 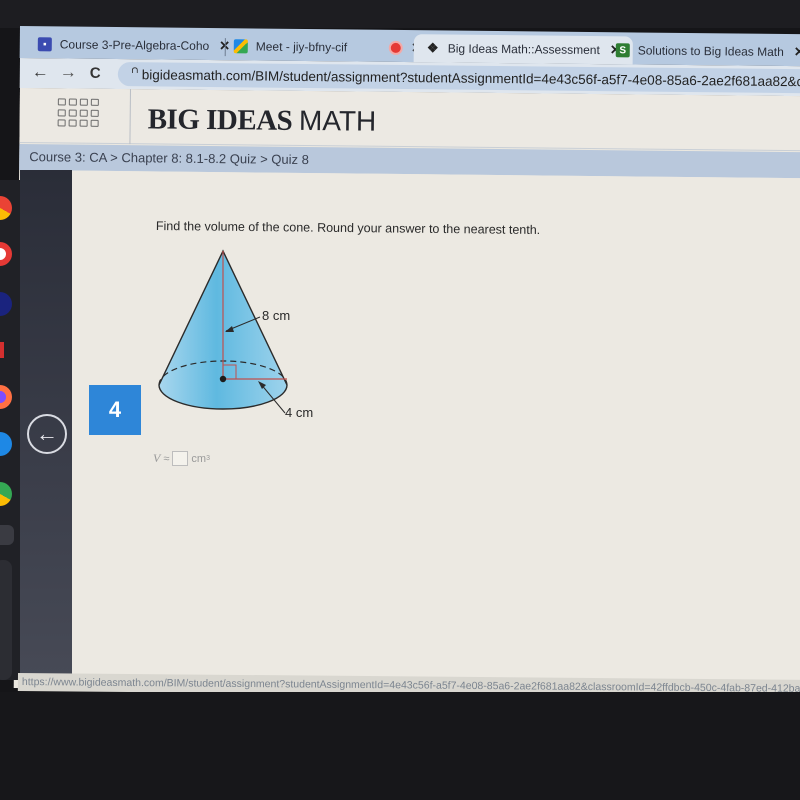 I want to click on tab-meet: Meet - jiy-bfny-cif ✕, so click(x=328, y=47).